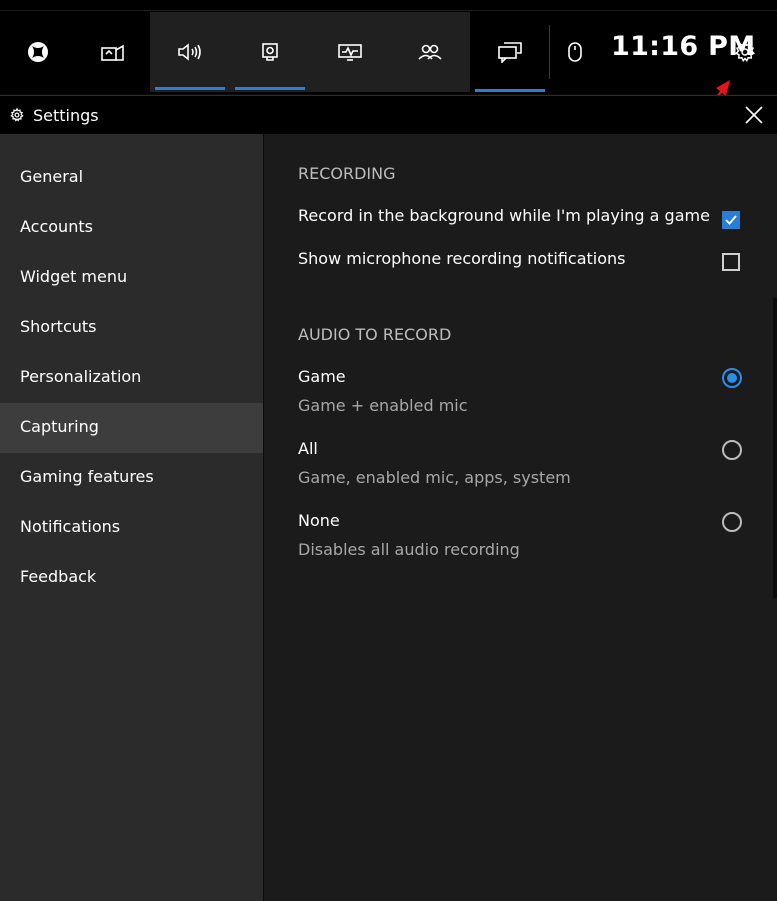 Image resolution: width=777 pixels, height=901 pixels. I want to click on game-bar: 11:16 PM, so click(388, 47).